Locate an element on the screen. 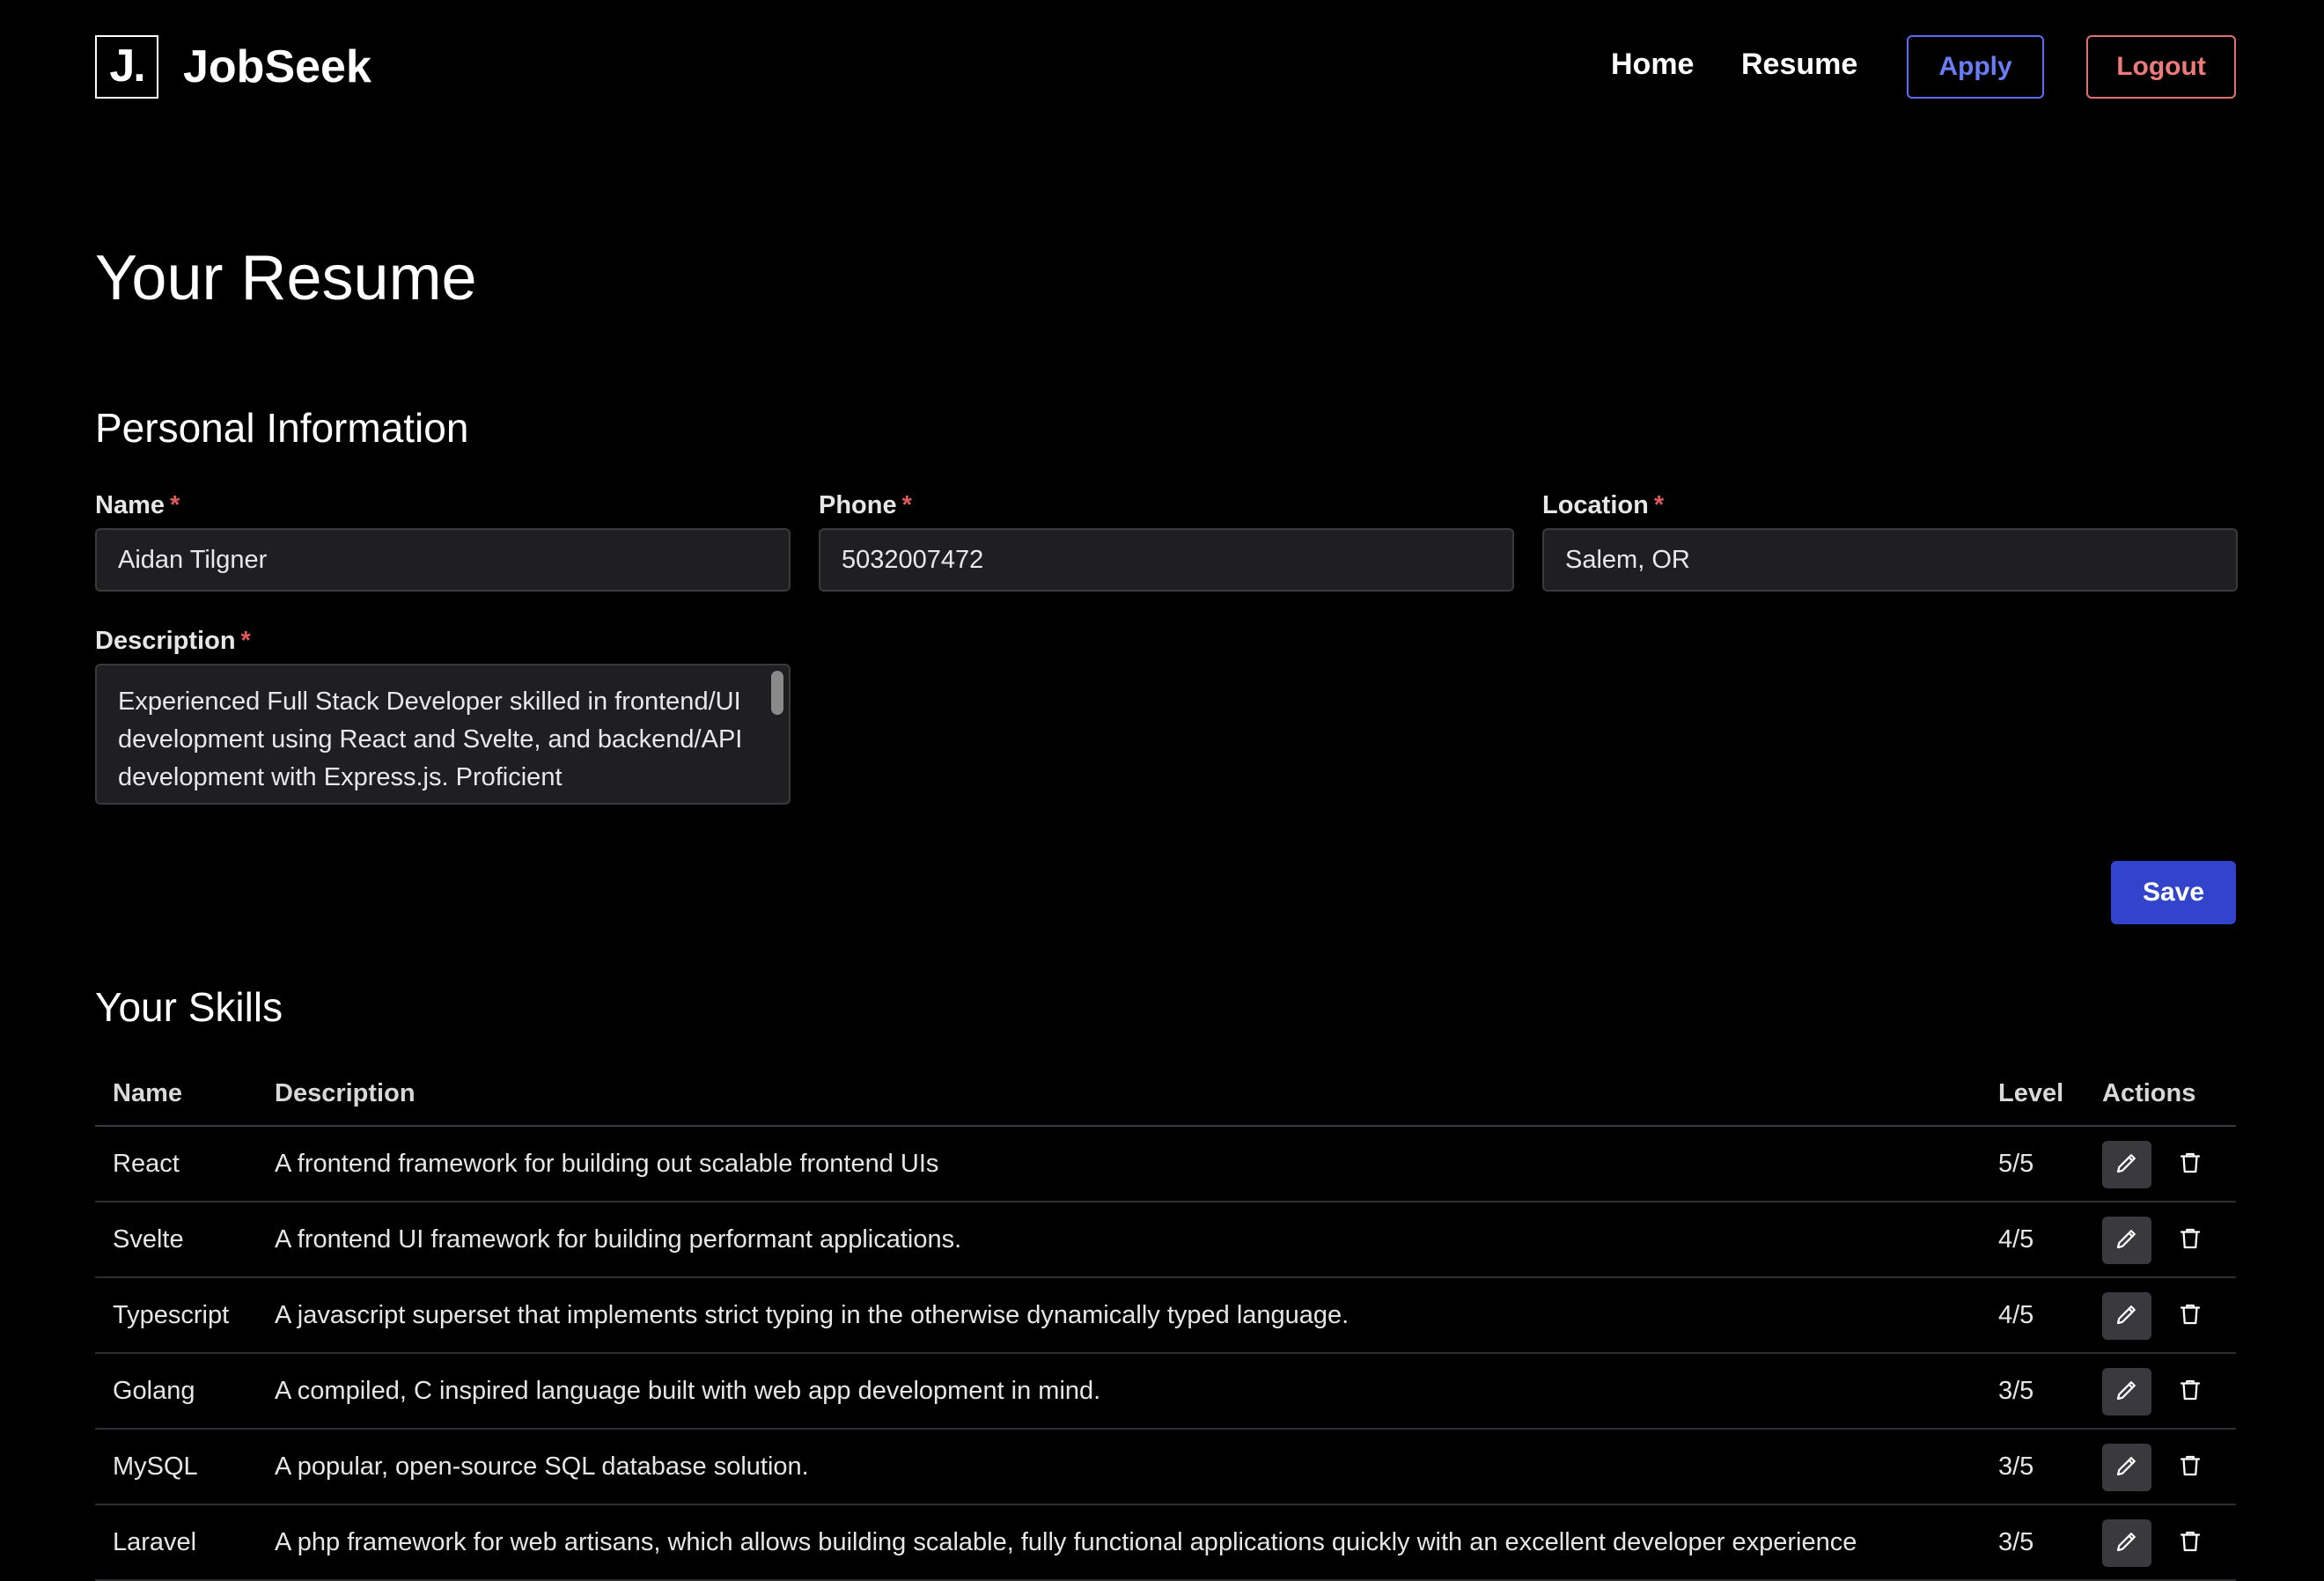  skill-name: React is located at coordinates (146, 1164).